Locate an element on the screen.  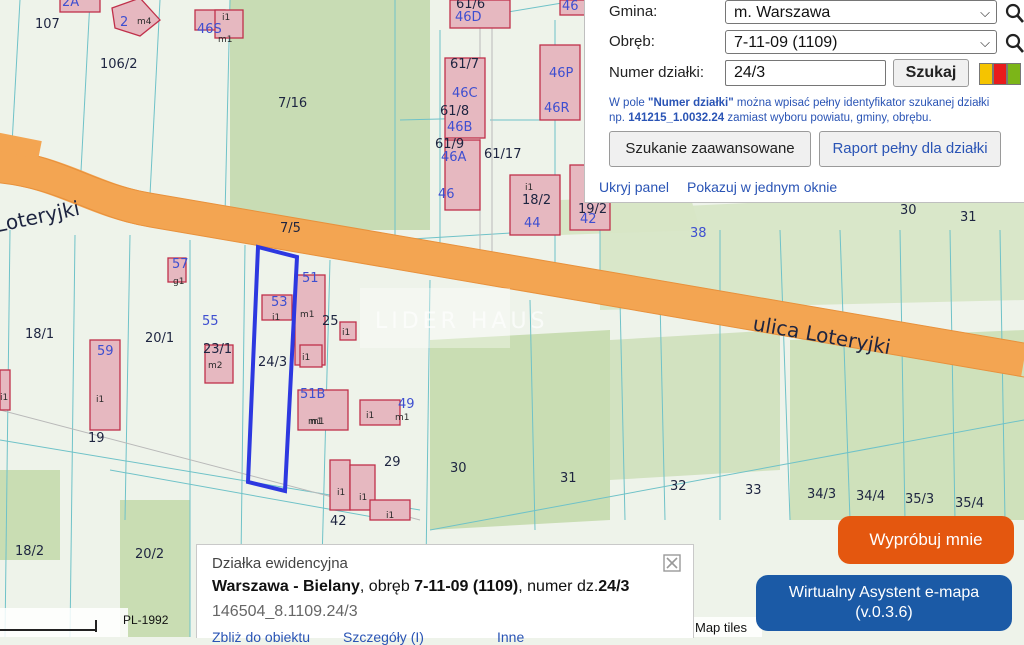
building-number: 57 is located at coordinates (180, 264).